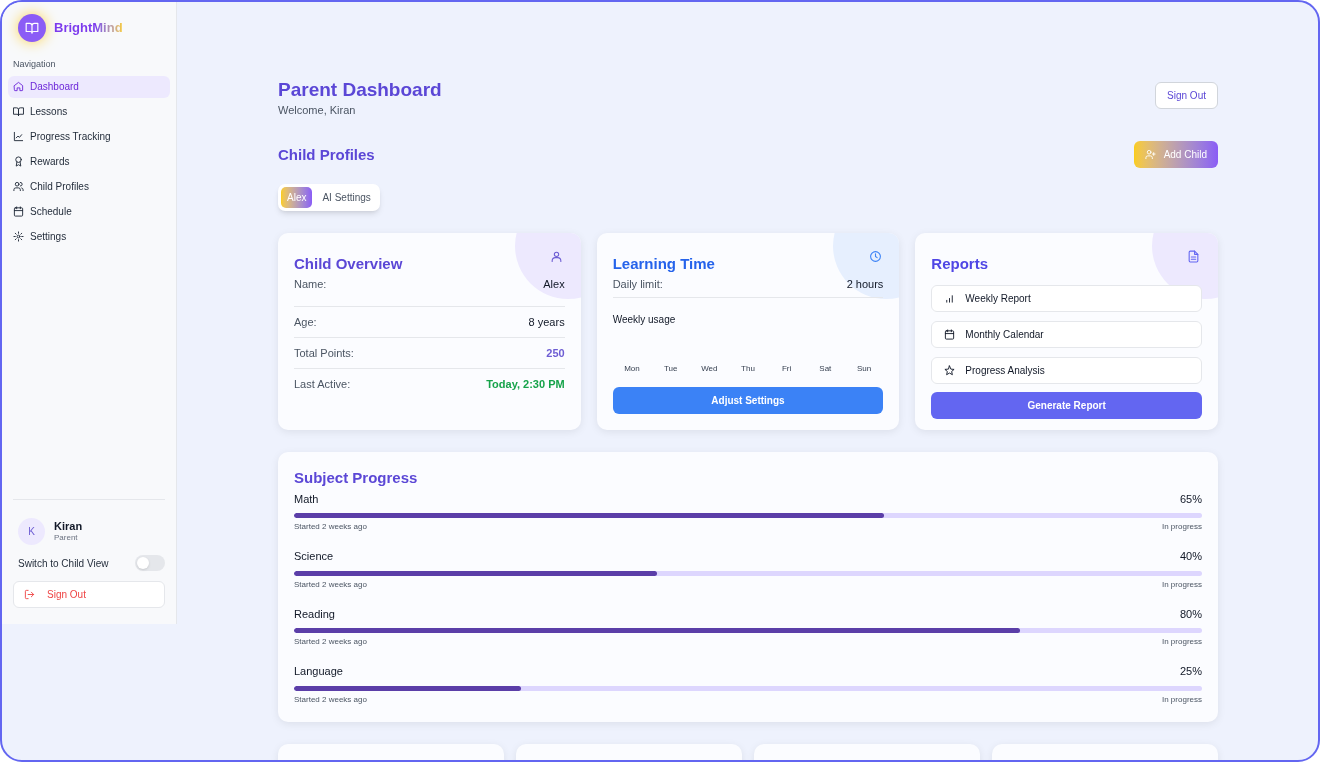 This screenshot has height=762, width=1320. I want to click on nav-item: Rewards, so click(89, 161).